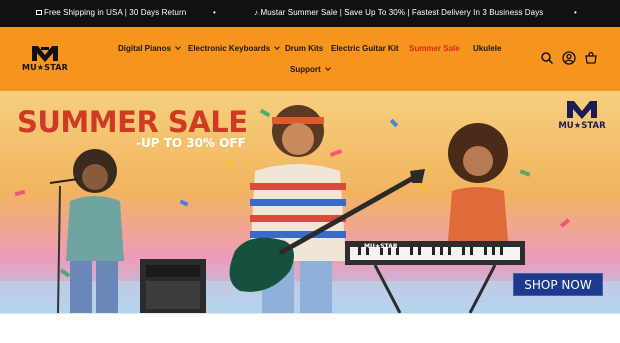 The width and height of the screenshot is (620, 343). What do you see at coordinates (591, 58) in the screenshot?
I see `cart-icon` at bounding box center [591, 58].